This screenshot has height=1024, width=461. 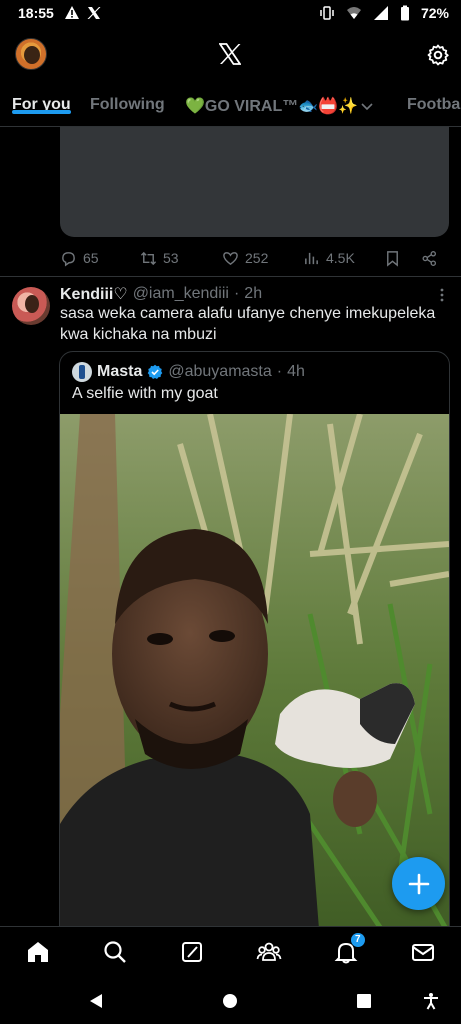 What do you see at coordinates (431, 1001) in the screenshot?
I see `accessibility-icon` at bounding box center [431, 1001].